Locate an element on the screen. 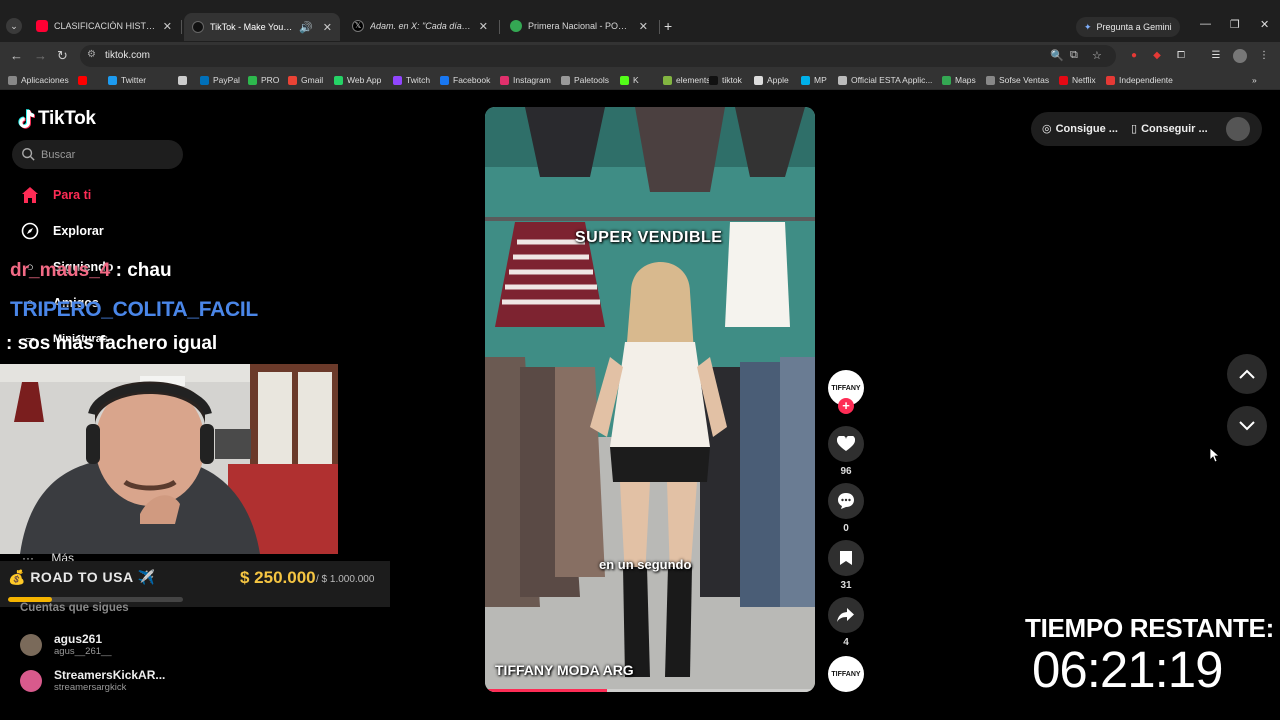  bookmark-item: tiktok is located at coordinates (725, 80).